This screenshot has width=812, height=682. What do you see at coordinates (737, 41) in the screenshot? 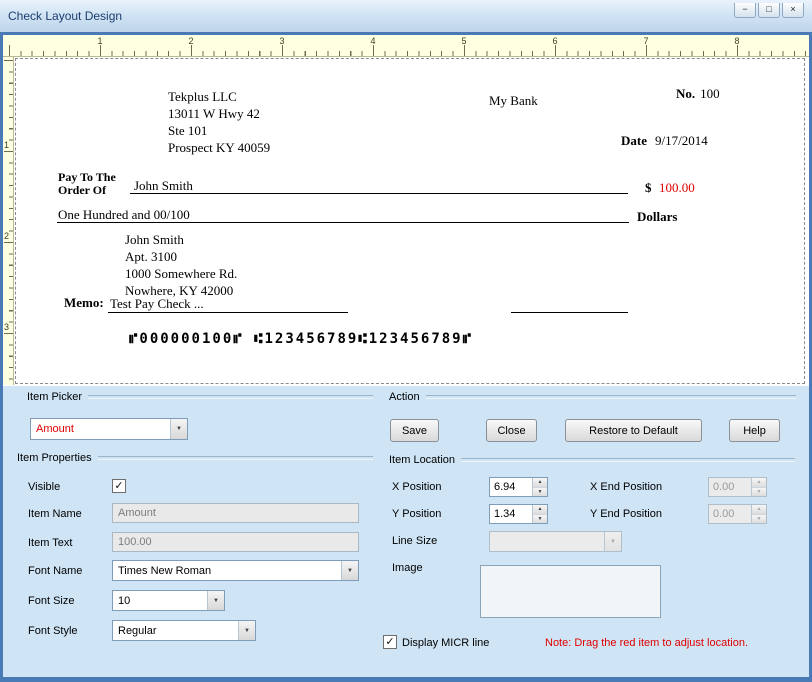
I see `ruler-number: 8` at bounding box center [737, 41].